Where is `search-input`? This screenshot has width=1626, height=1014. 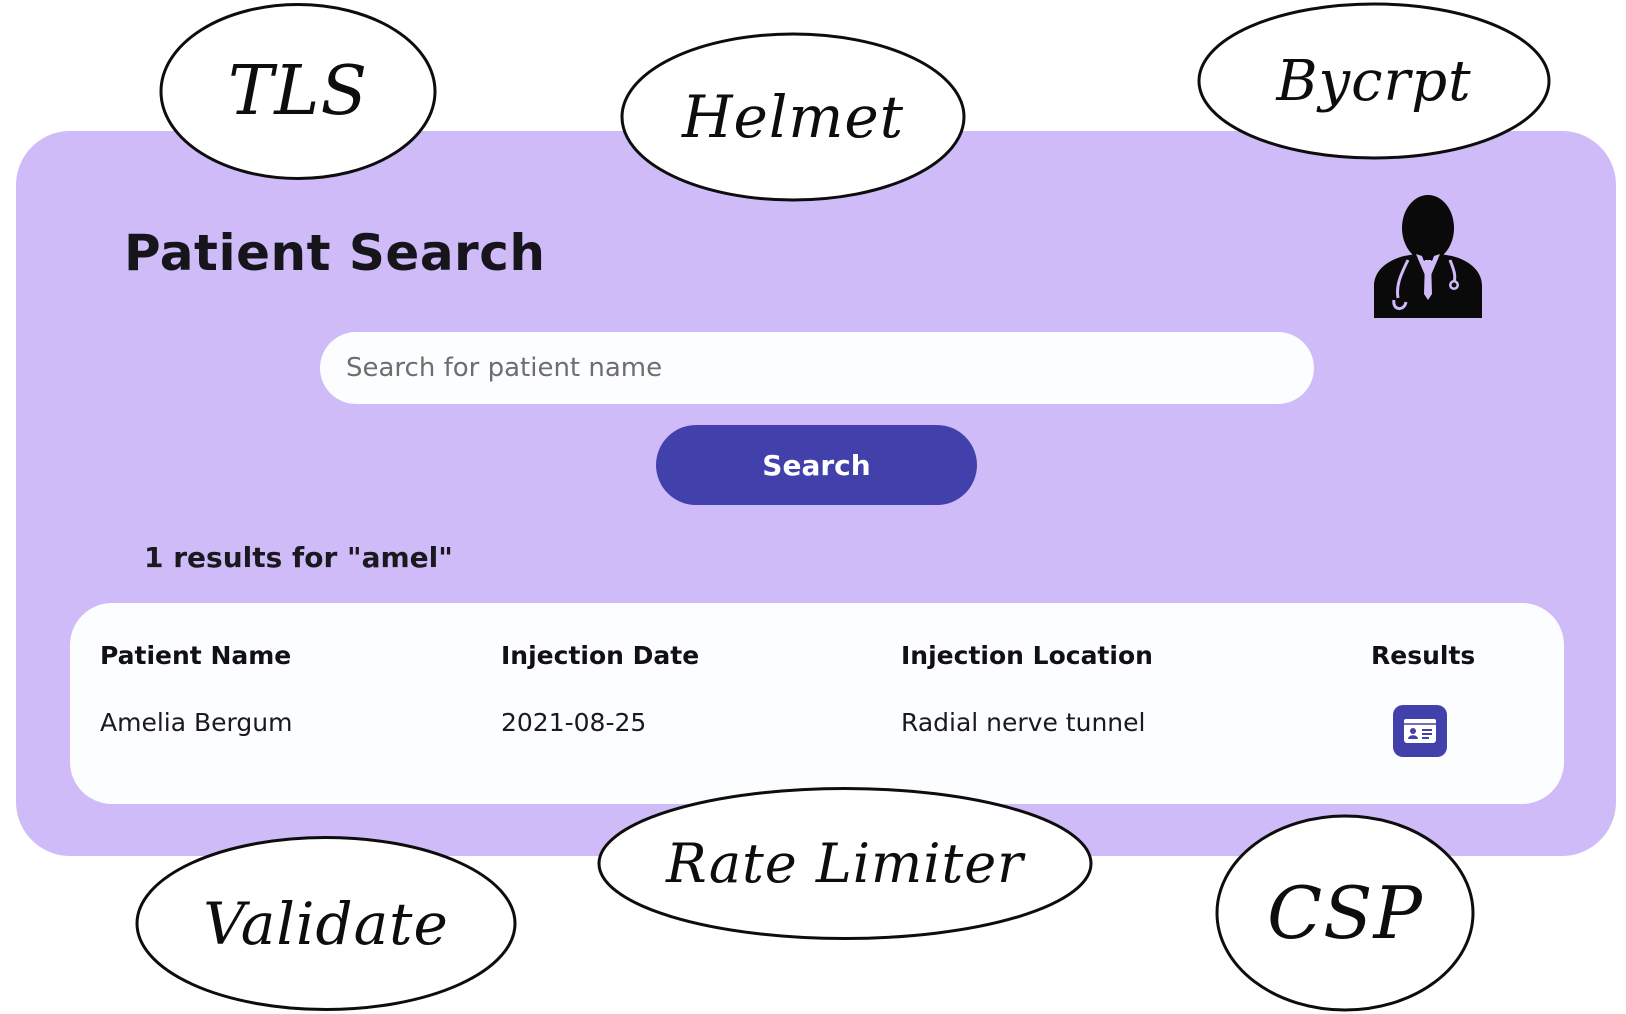
search-input is located at coordinates (817, 368).